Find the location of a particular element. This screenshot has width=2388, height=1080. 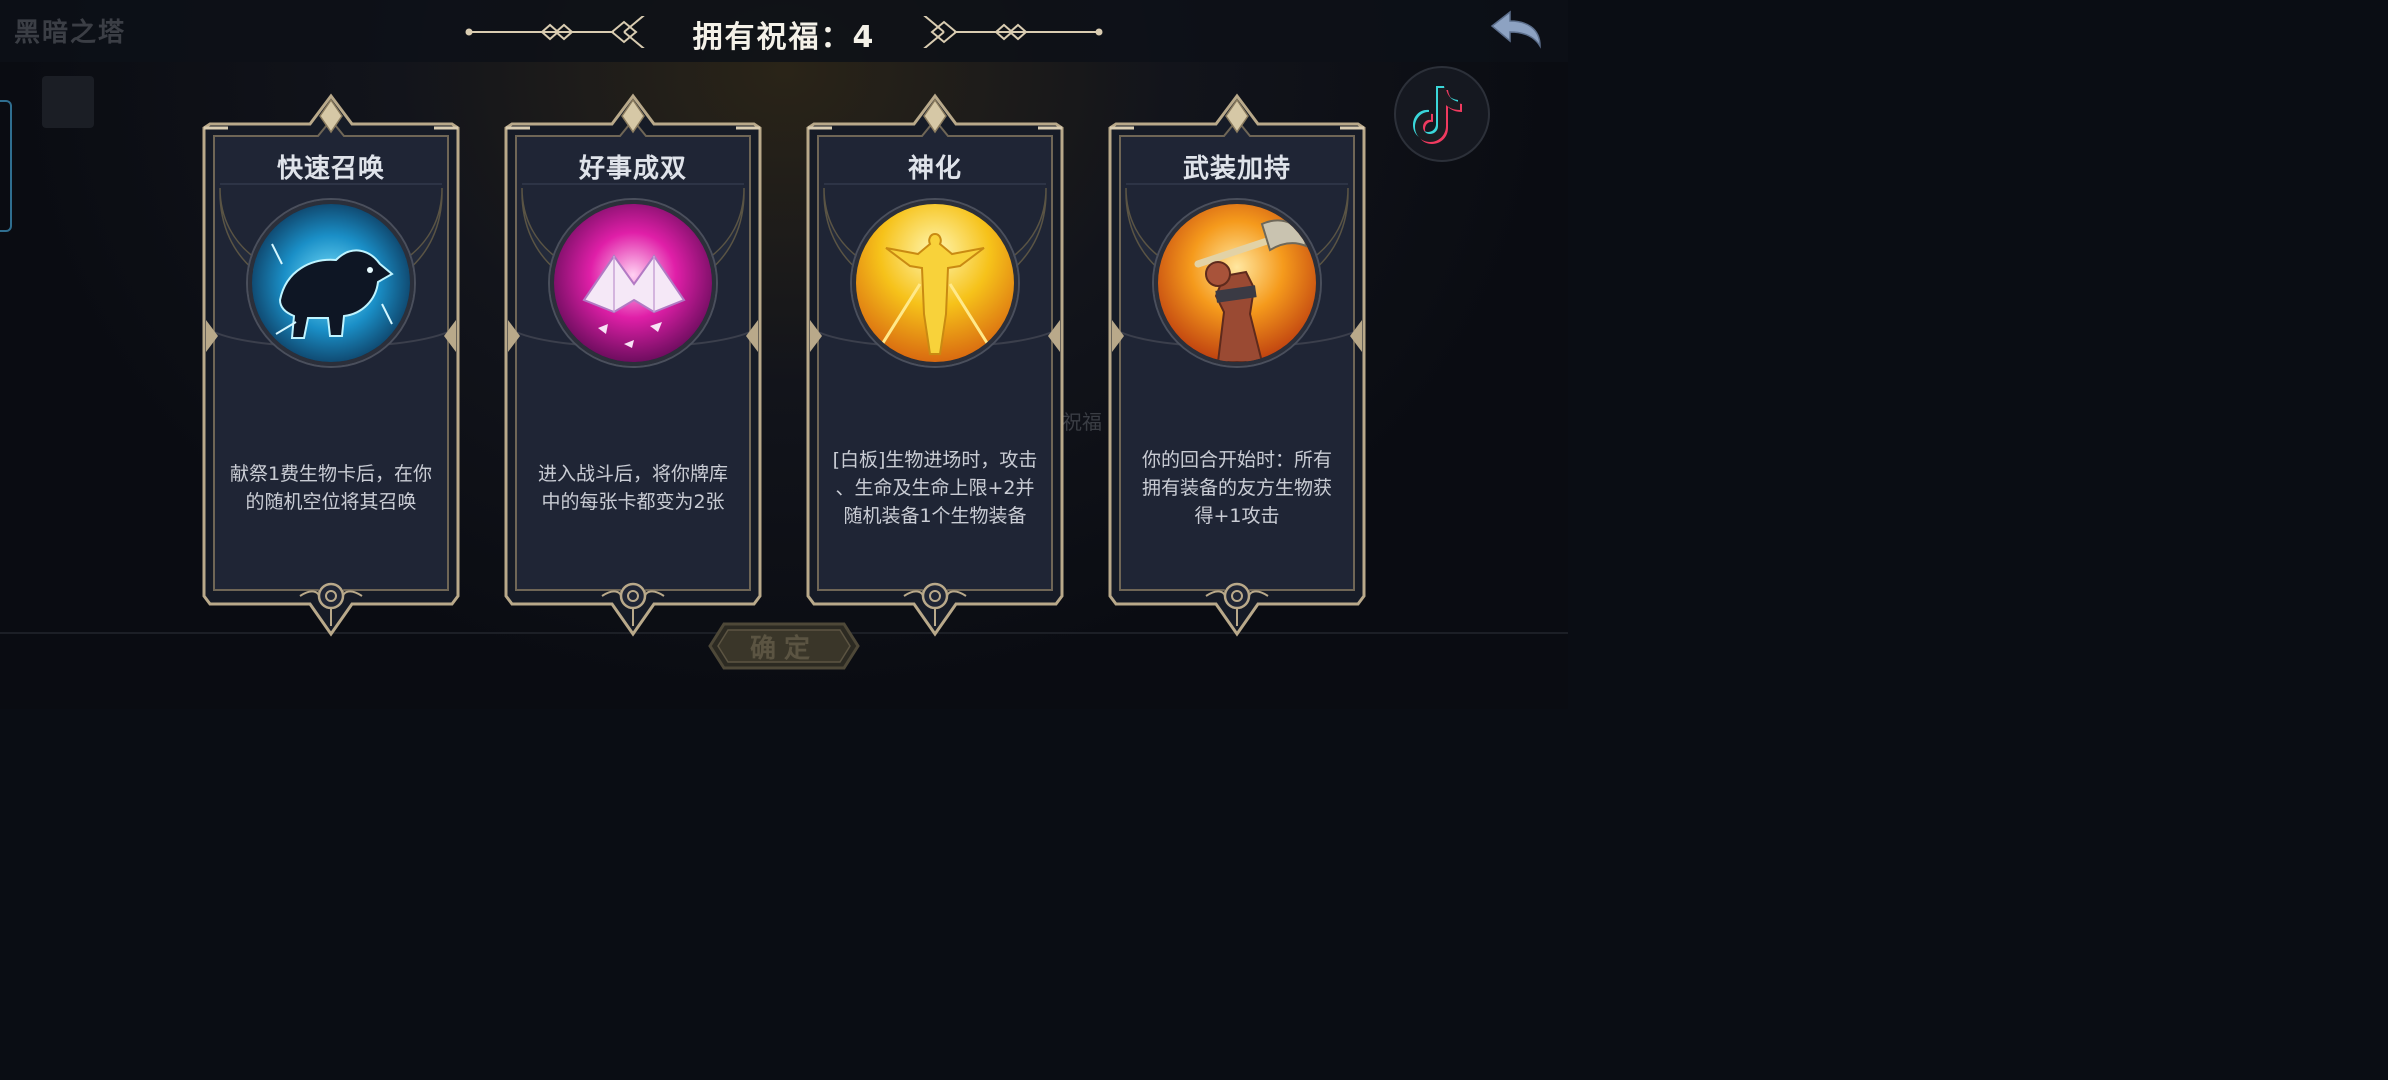

blessing-card-4: 武装加持 你的回合开始时：所有 拥有装备的友方生物获 得+1攻击 is located at coordinates (1237, 365).